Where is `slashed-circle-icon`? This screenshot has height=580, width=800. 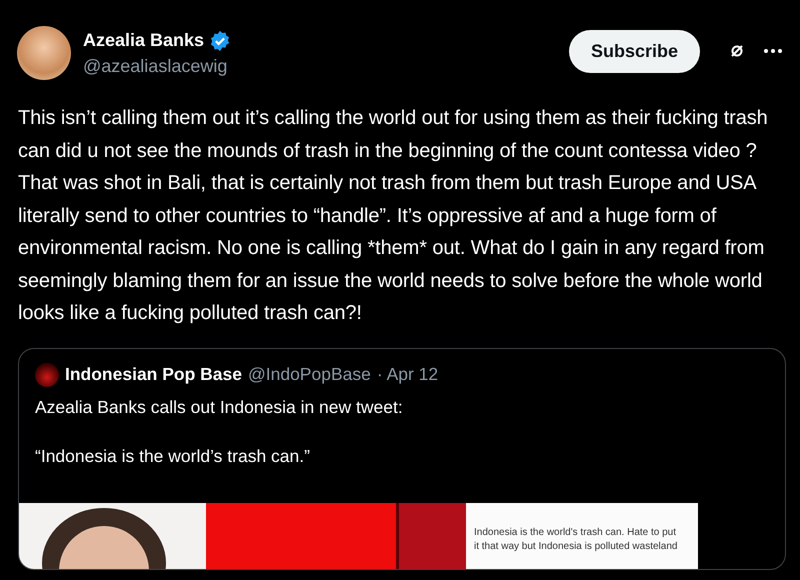
slashed-circle-icon is located at coordinates (737, 51).